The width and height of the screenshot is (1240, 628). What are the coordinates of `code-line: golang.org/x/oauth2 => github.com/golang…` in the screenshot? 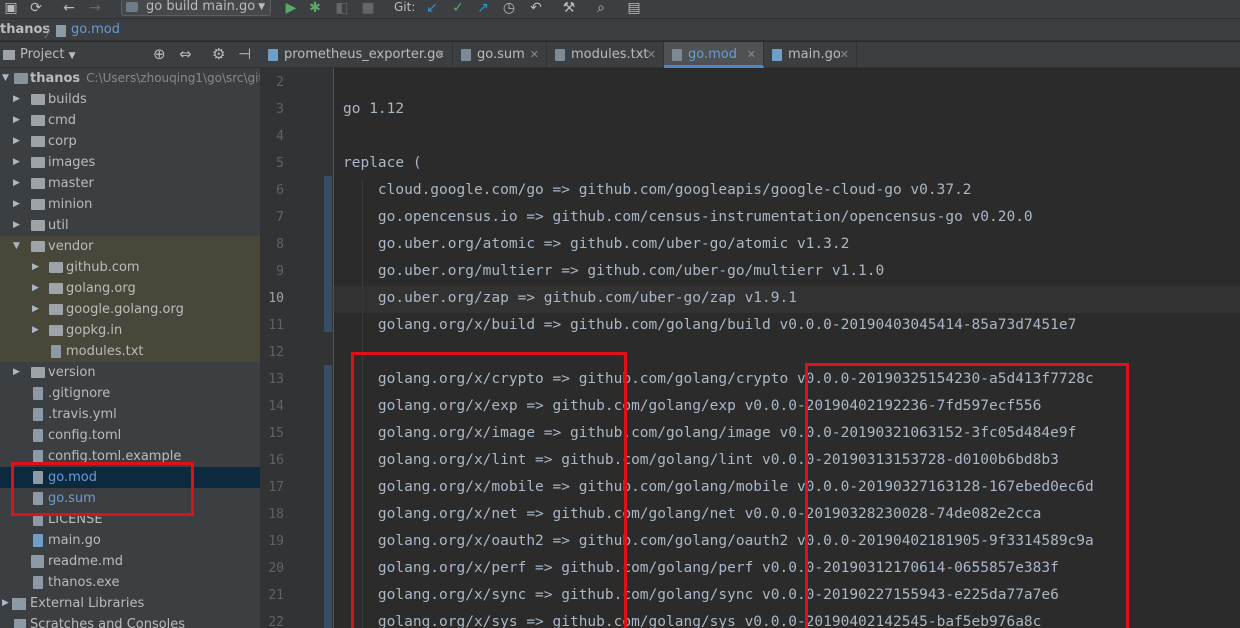 It's located at (718, 541).